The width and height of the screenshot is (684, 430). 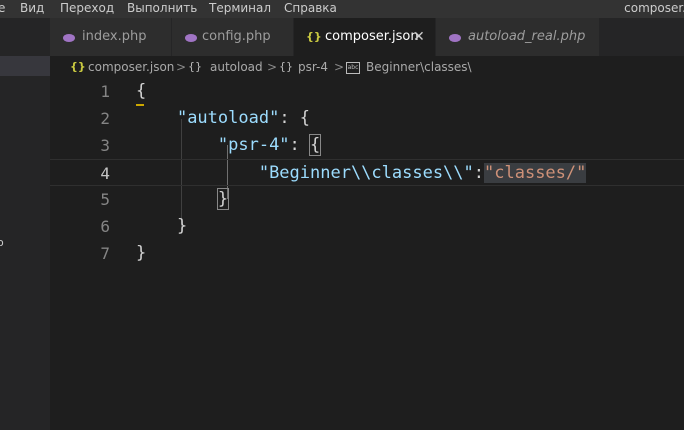 I want to click on json-key: "Beginner\\classes\\", so click(x=366, y=173).